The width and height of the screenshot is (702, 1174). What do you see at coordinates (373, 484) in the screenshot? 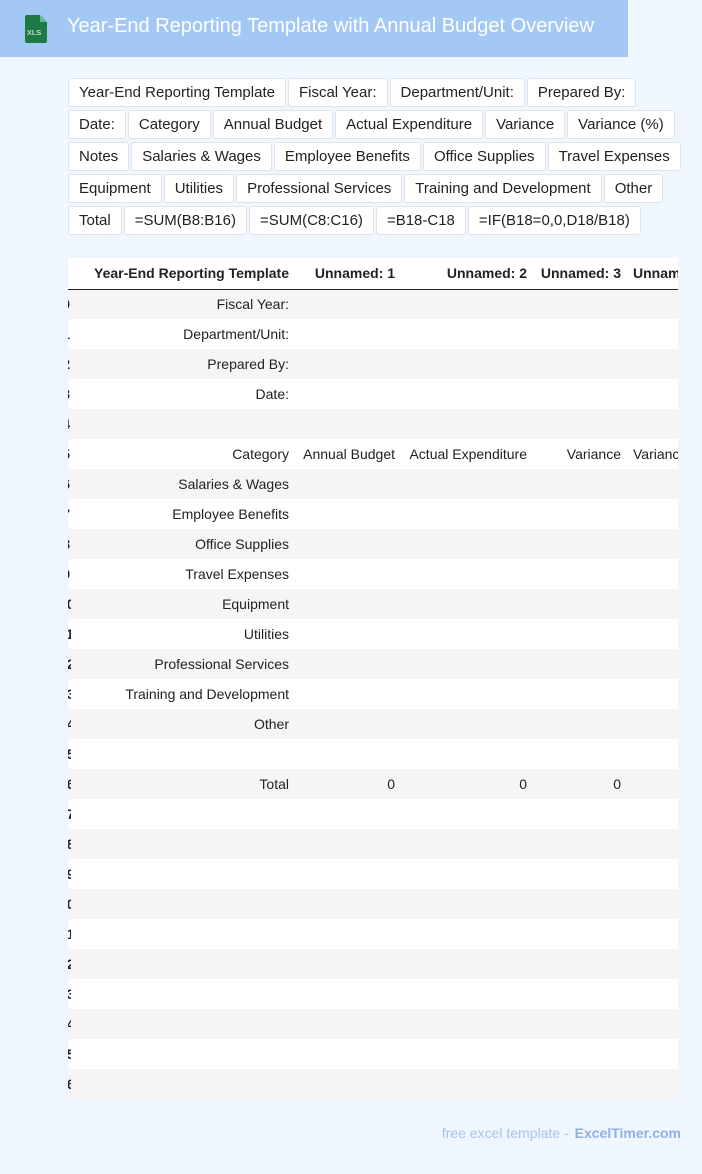
I see `table-row: 6Salaries & Wages` at bounding box center [373, 484].